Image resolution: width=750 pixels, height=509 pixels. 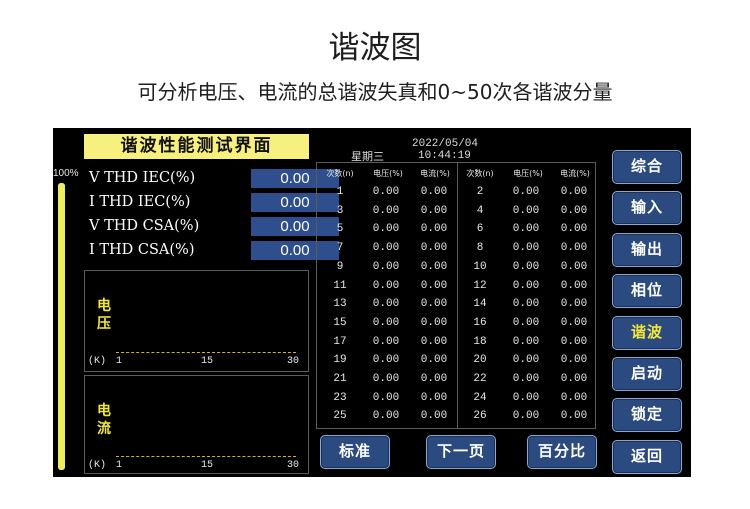 I want to click on voltage-harmonic-chart: 电 压 (K) 1 15 30, so click(x=196, y=321).